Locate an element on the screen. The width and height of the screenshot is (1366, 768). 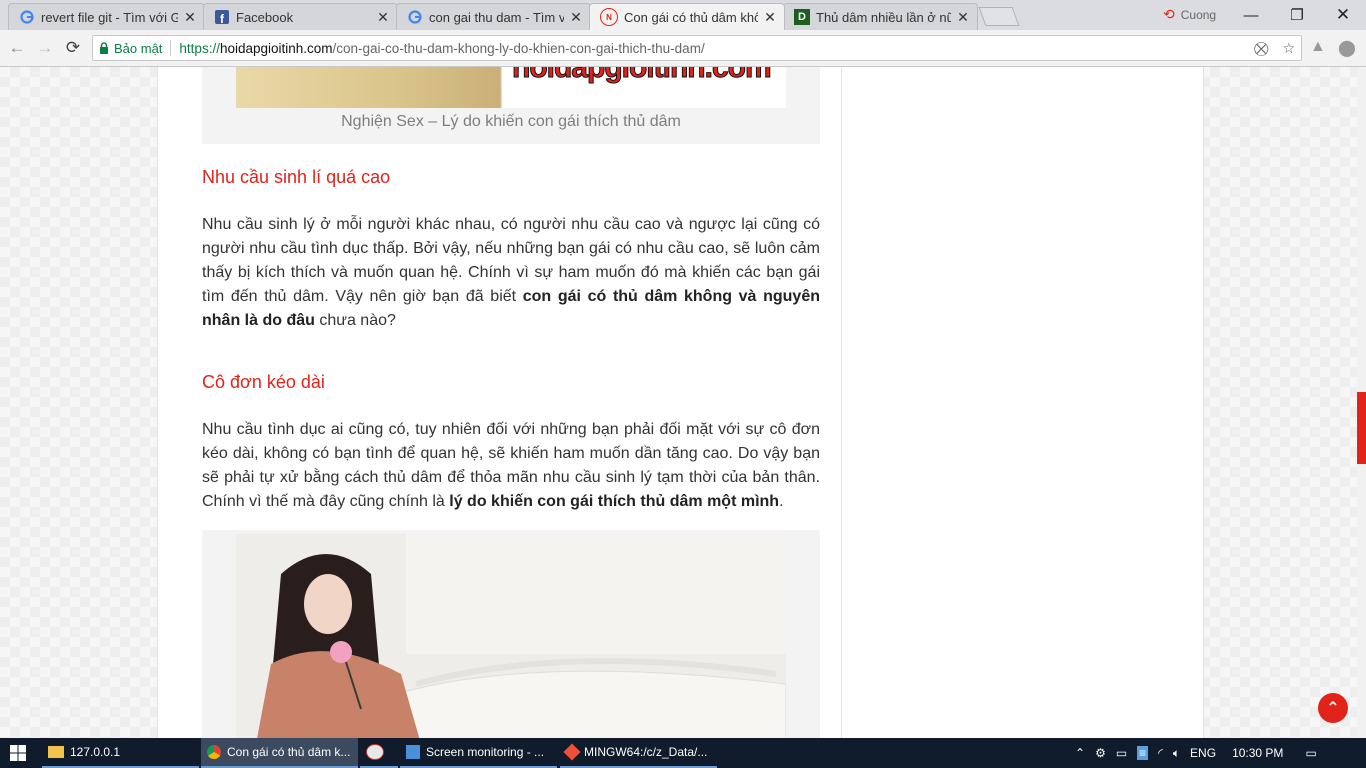
bookmark-star-icon: ☆ is located at coordinates (1288, 48).